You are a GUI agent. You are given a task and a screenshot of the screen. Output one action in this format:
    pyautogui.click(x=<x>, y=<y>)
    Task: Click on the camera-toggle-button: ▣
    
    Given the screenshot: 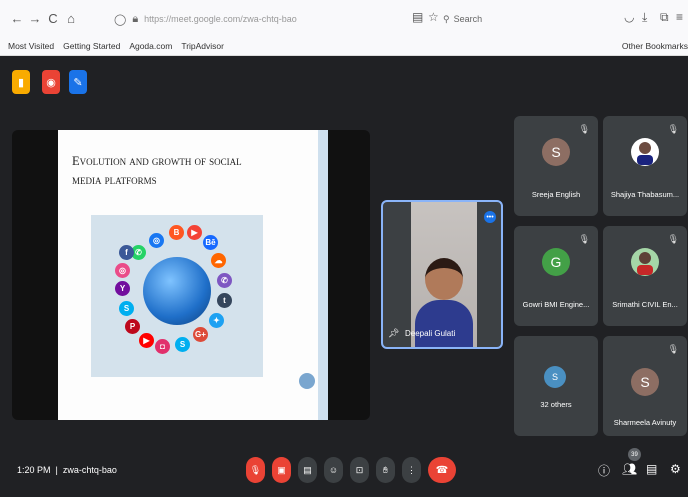 What is the action you would take?
    pyautogui.click(x=281, y=470)
    